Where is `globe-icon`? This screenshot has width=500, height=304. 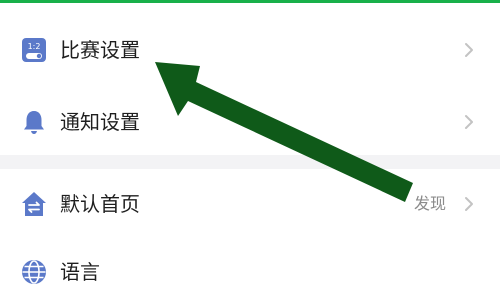 globe-icon is located at coordinates (34, 272).